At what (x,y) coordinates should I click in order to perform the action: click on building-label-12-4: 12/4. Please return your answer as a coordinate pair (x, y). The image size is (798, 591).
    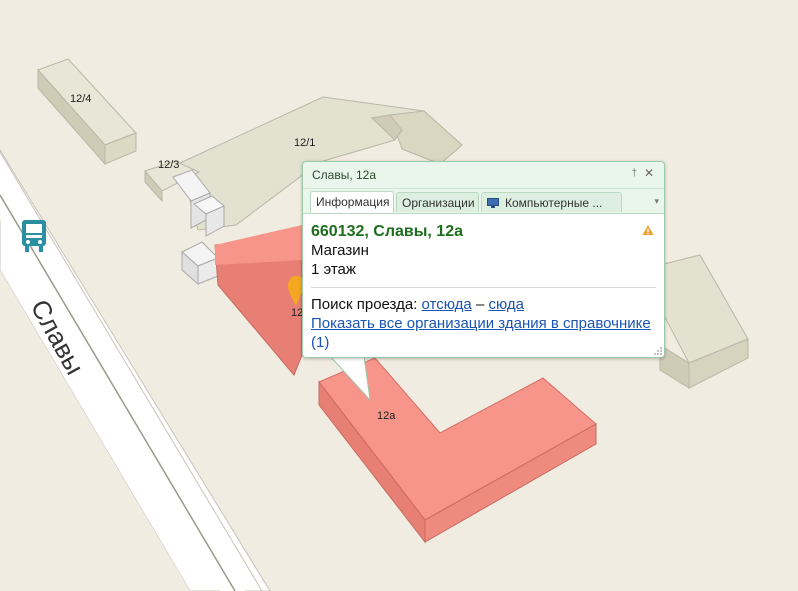
    Looking at the image, I should click on (80, 99).